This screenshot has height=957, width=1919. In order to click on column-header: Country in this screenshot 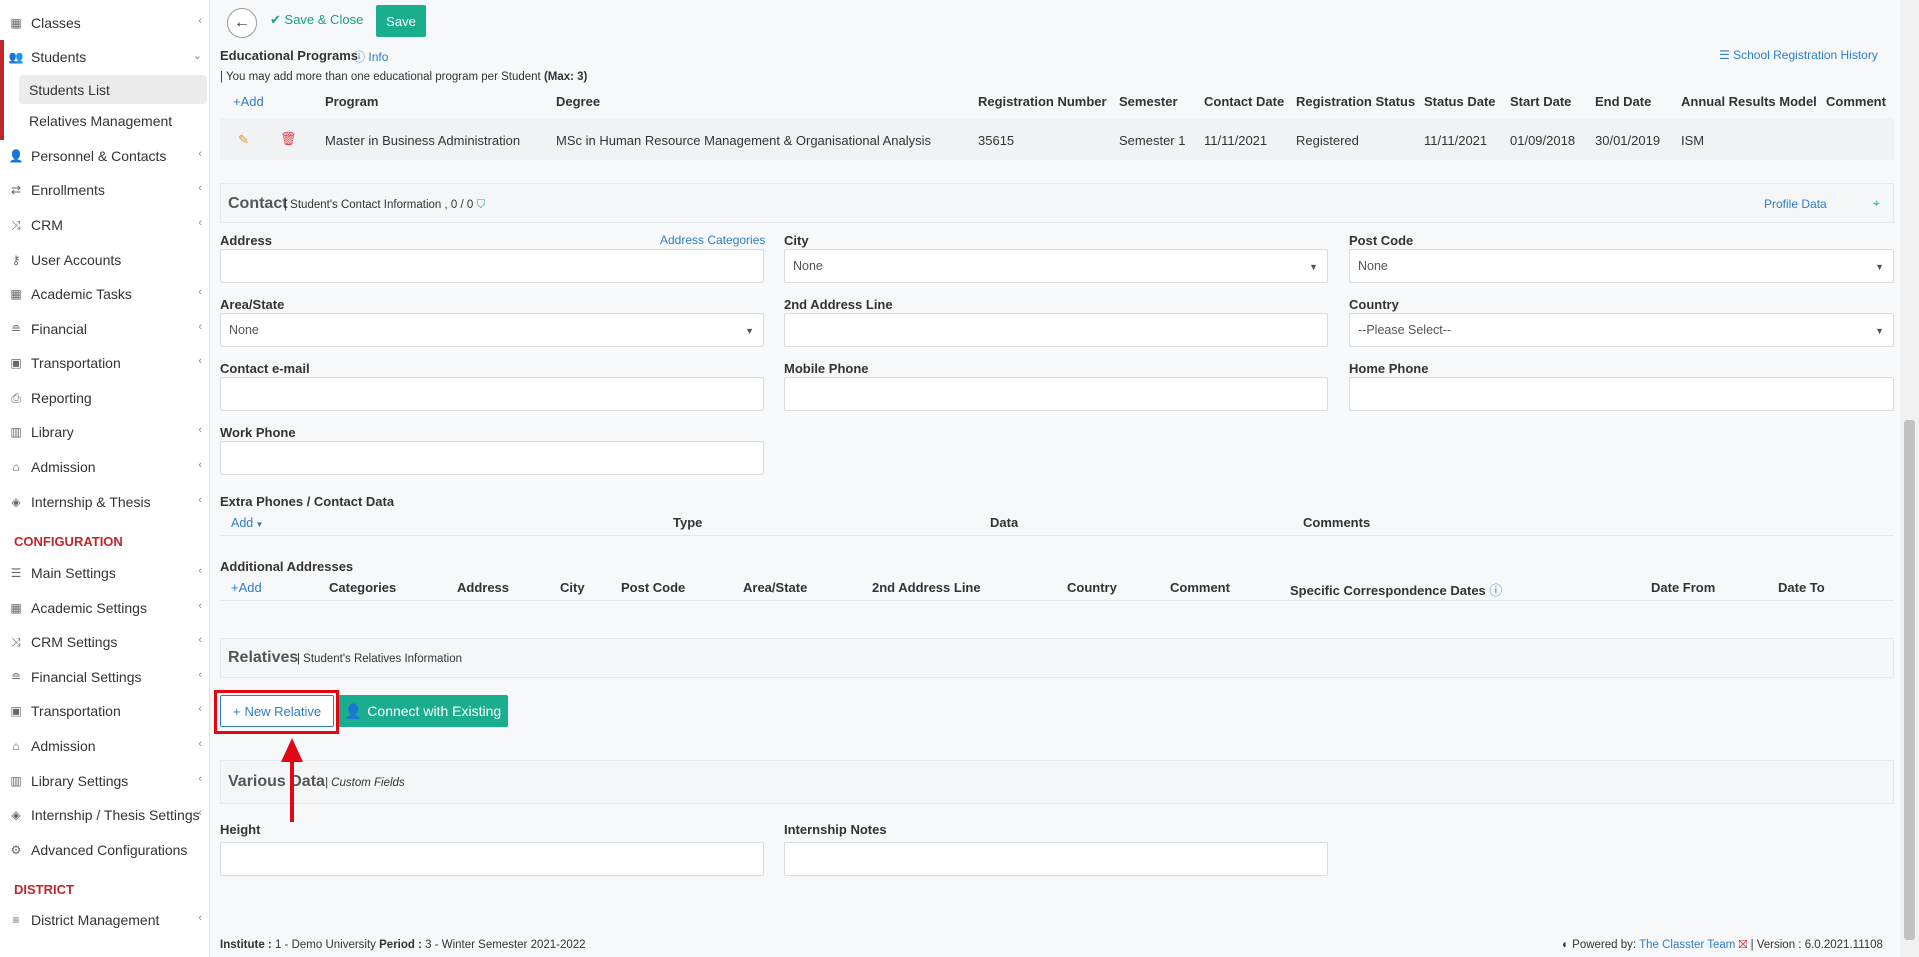, I will do `click(1092, 587)`.